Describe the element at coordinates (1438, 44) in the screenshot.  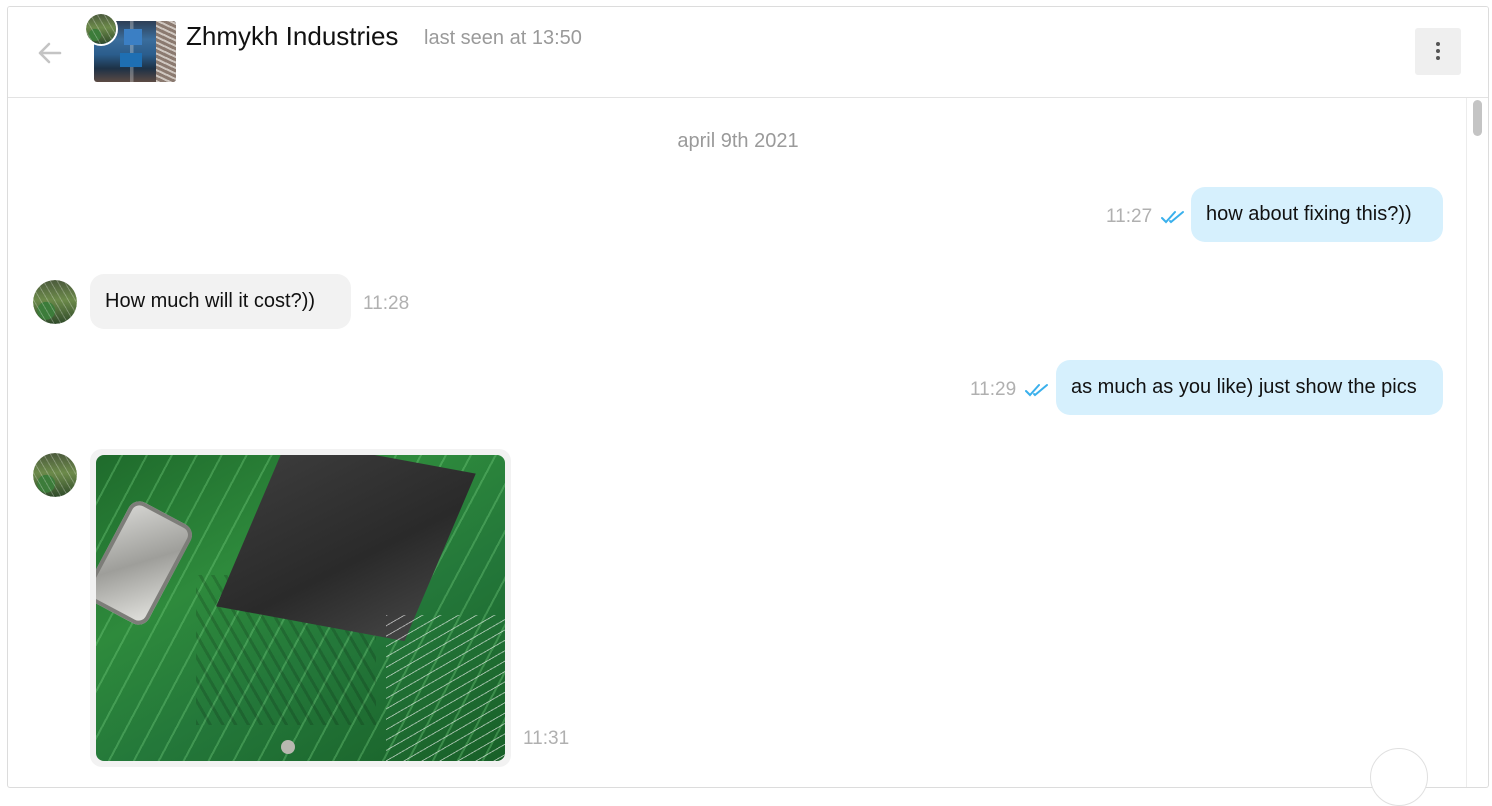
I see `more-vertical-icon` at that location.